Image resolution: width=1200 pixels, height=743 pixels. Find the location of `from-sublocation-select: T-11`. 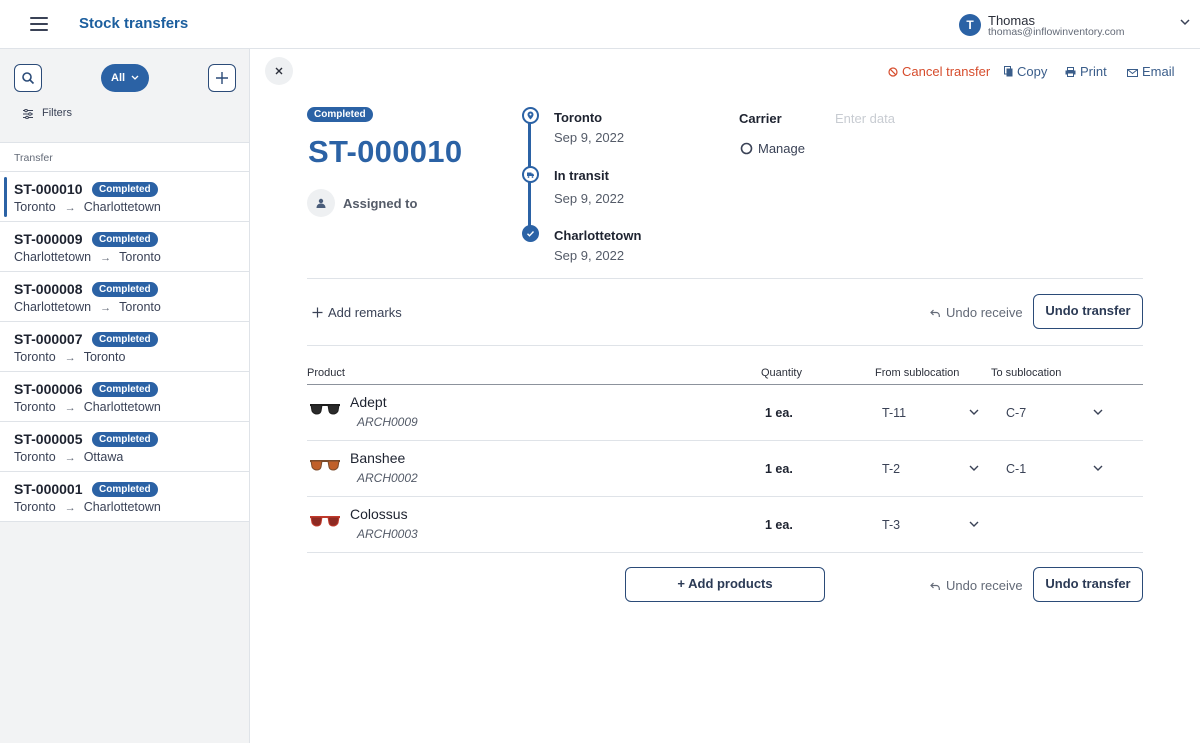

from-sublocation-select: T-11 is located at coordinates (894, 413).